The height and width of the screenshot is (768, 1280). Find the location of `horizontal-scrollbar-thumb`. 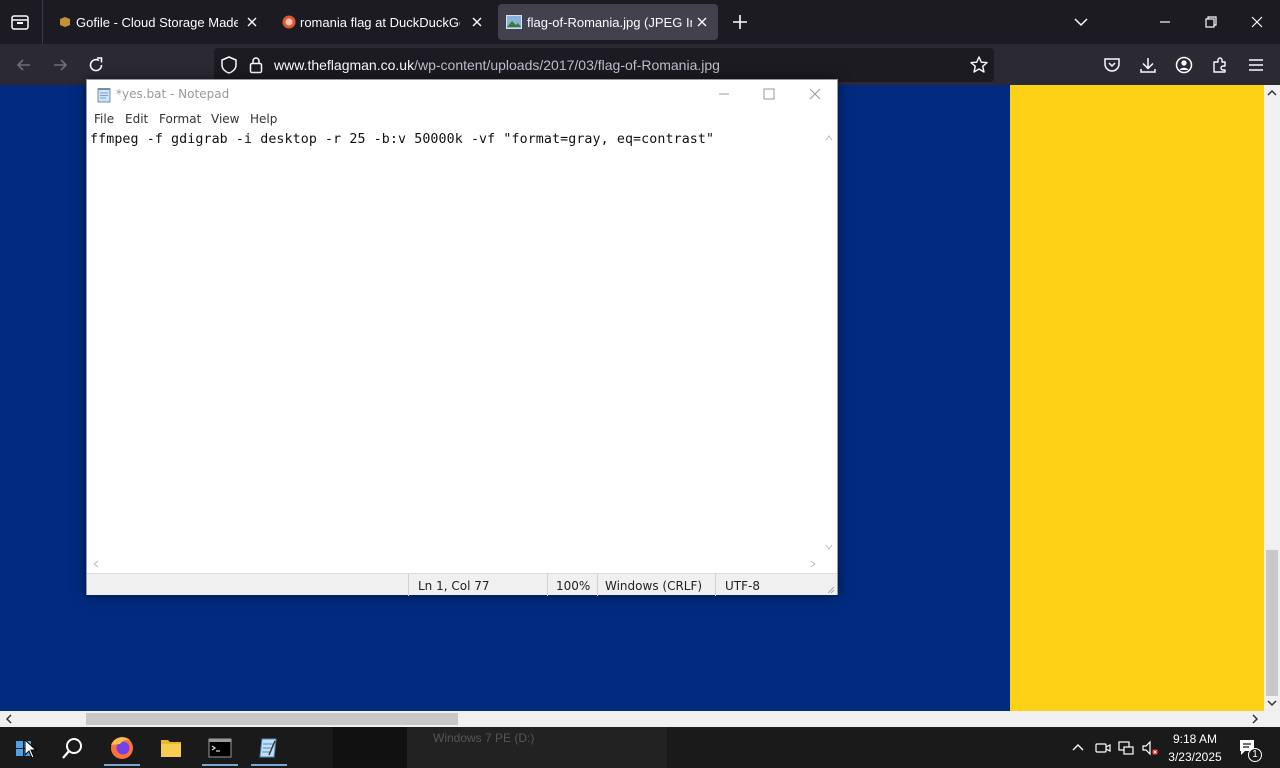

horizontal-scrollbar-thumb is located at coordinates (272, 719).